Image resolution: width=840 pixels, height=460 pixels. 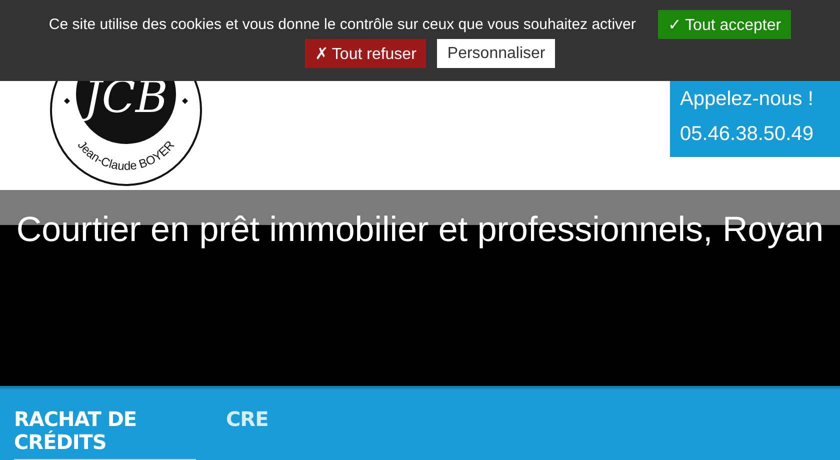 What do you see at coordinates (105, 434) in the screenshot?
I see `slide-title: RACHAT DE CRÉDITS` at bounding box center [105, 434].